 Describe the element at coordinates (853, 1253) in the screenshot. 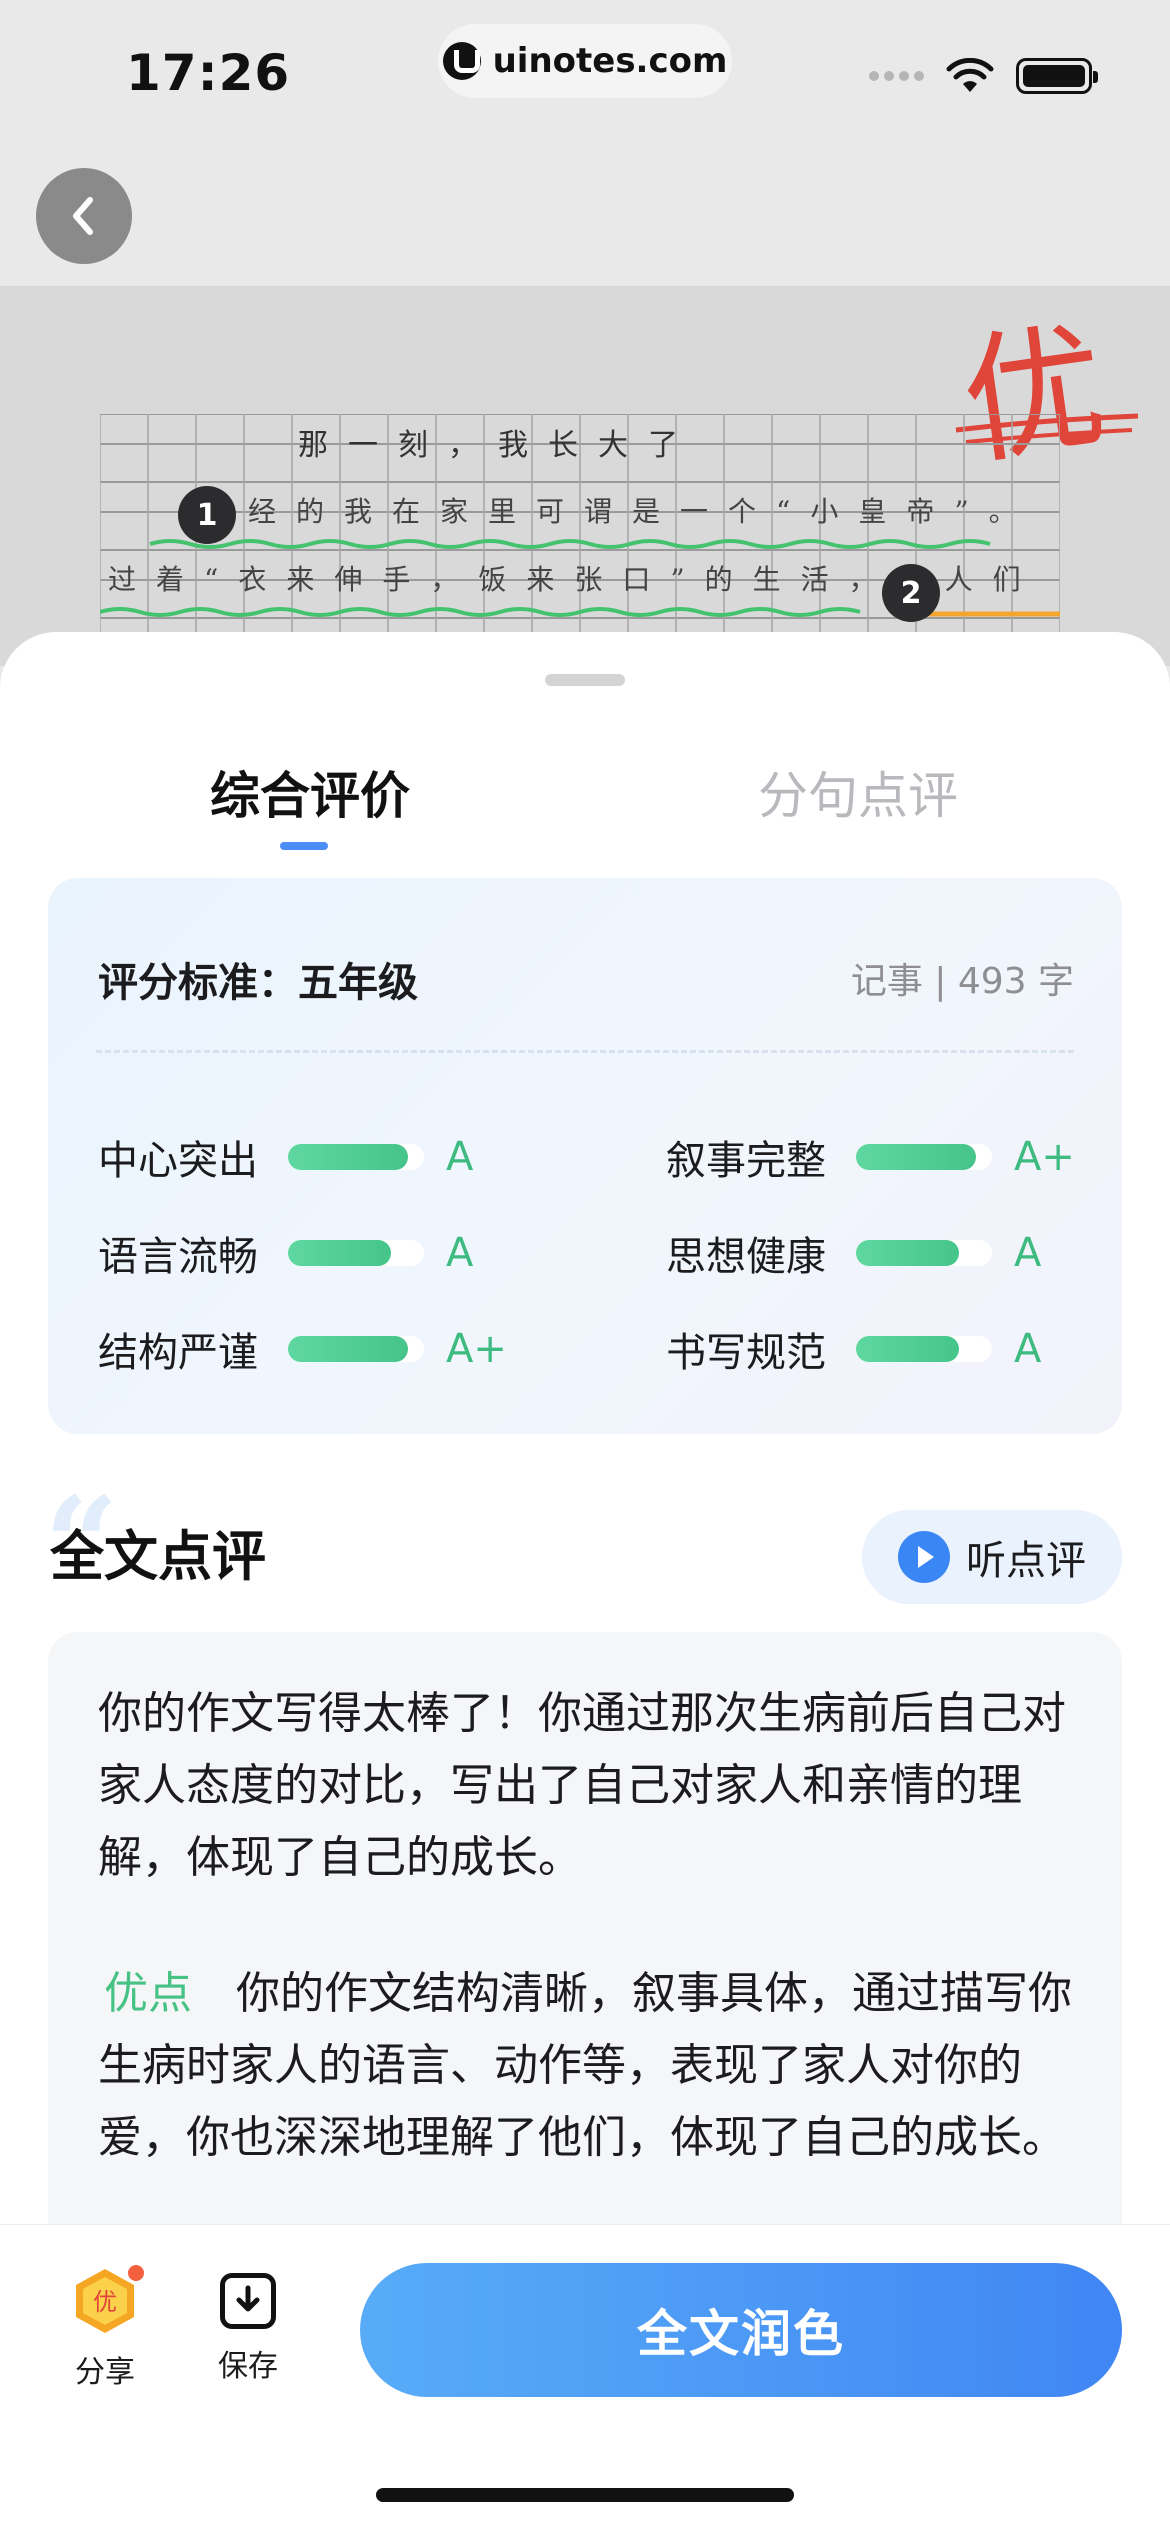

I see `metric-row: 思想健康 A` at that location.